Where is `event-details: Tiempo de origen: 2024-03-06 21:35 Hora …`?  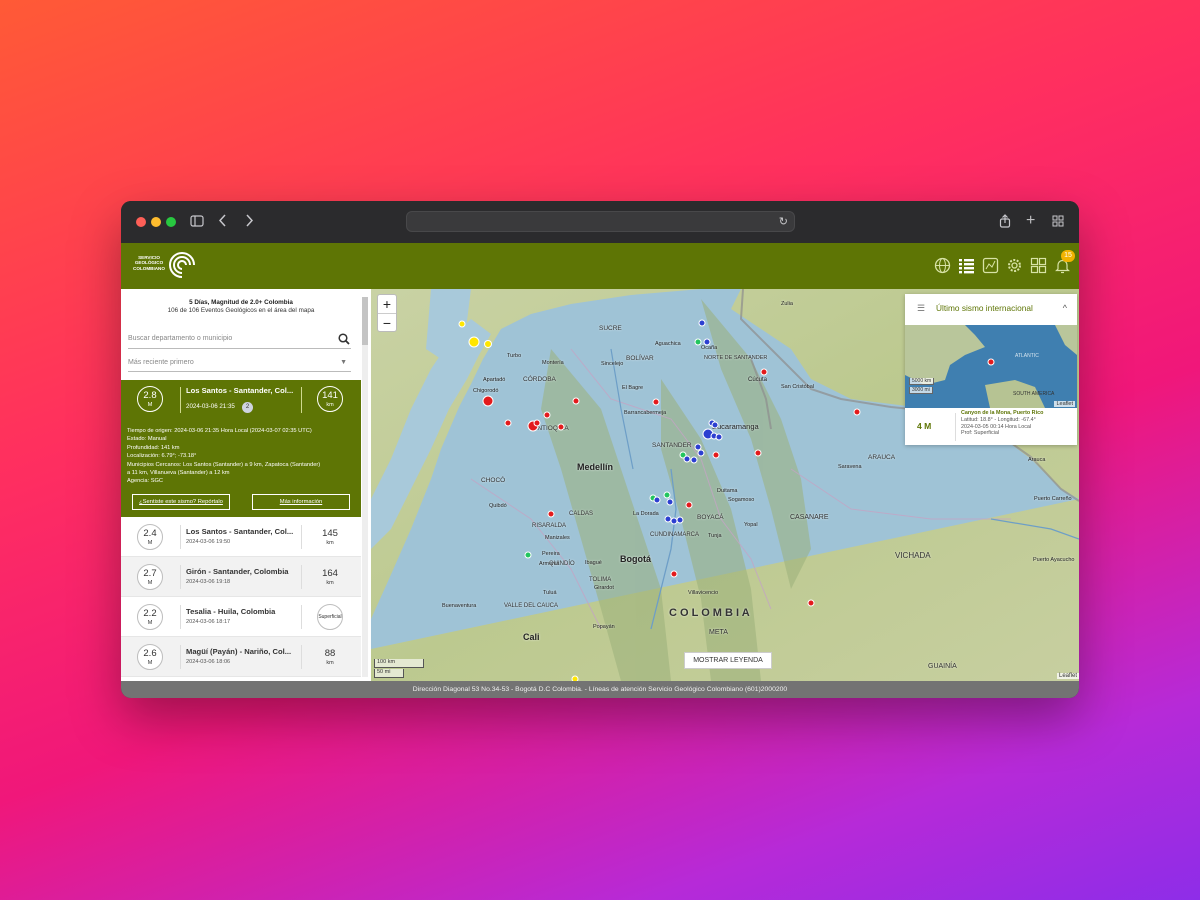
event-details: Tiempo de origen: 2024-03-06 21:35 Hora … is located at coordinates (243, 456).